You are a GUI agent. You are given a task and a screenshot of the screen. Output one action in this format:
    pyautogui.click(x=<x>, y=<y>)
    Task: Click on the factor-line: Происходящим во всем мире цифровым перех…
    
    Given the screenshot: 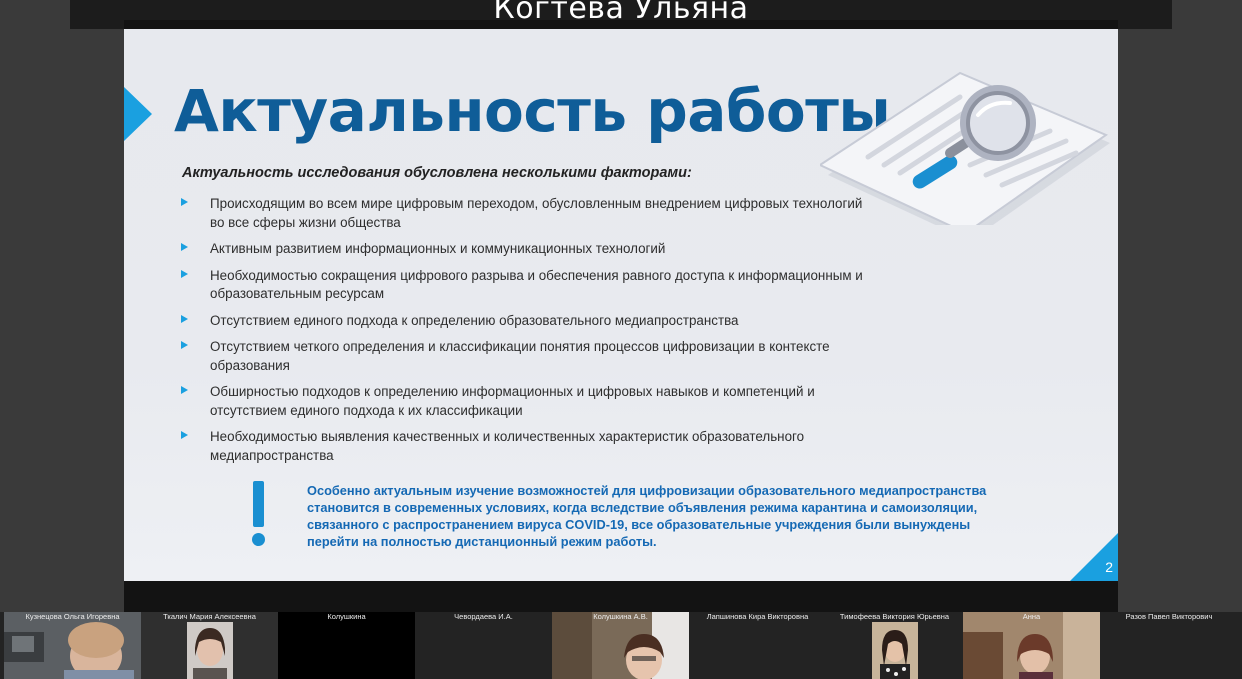 What is the action you would take?
    pyautogui.click(x=536, y=203)
    